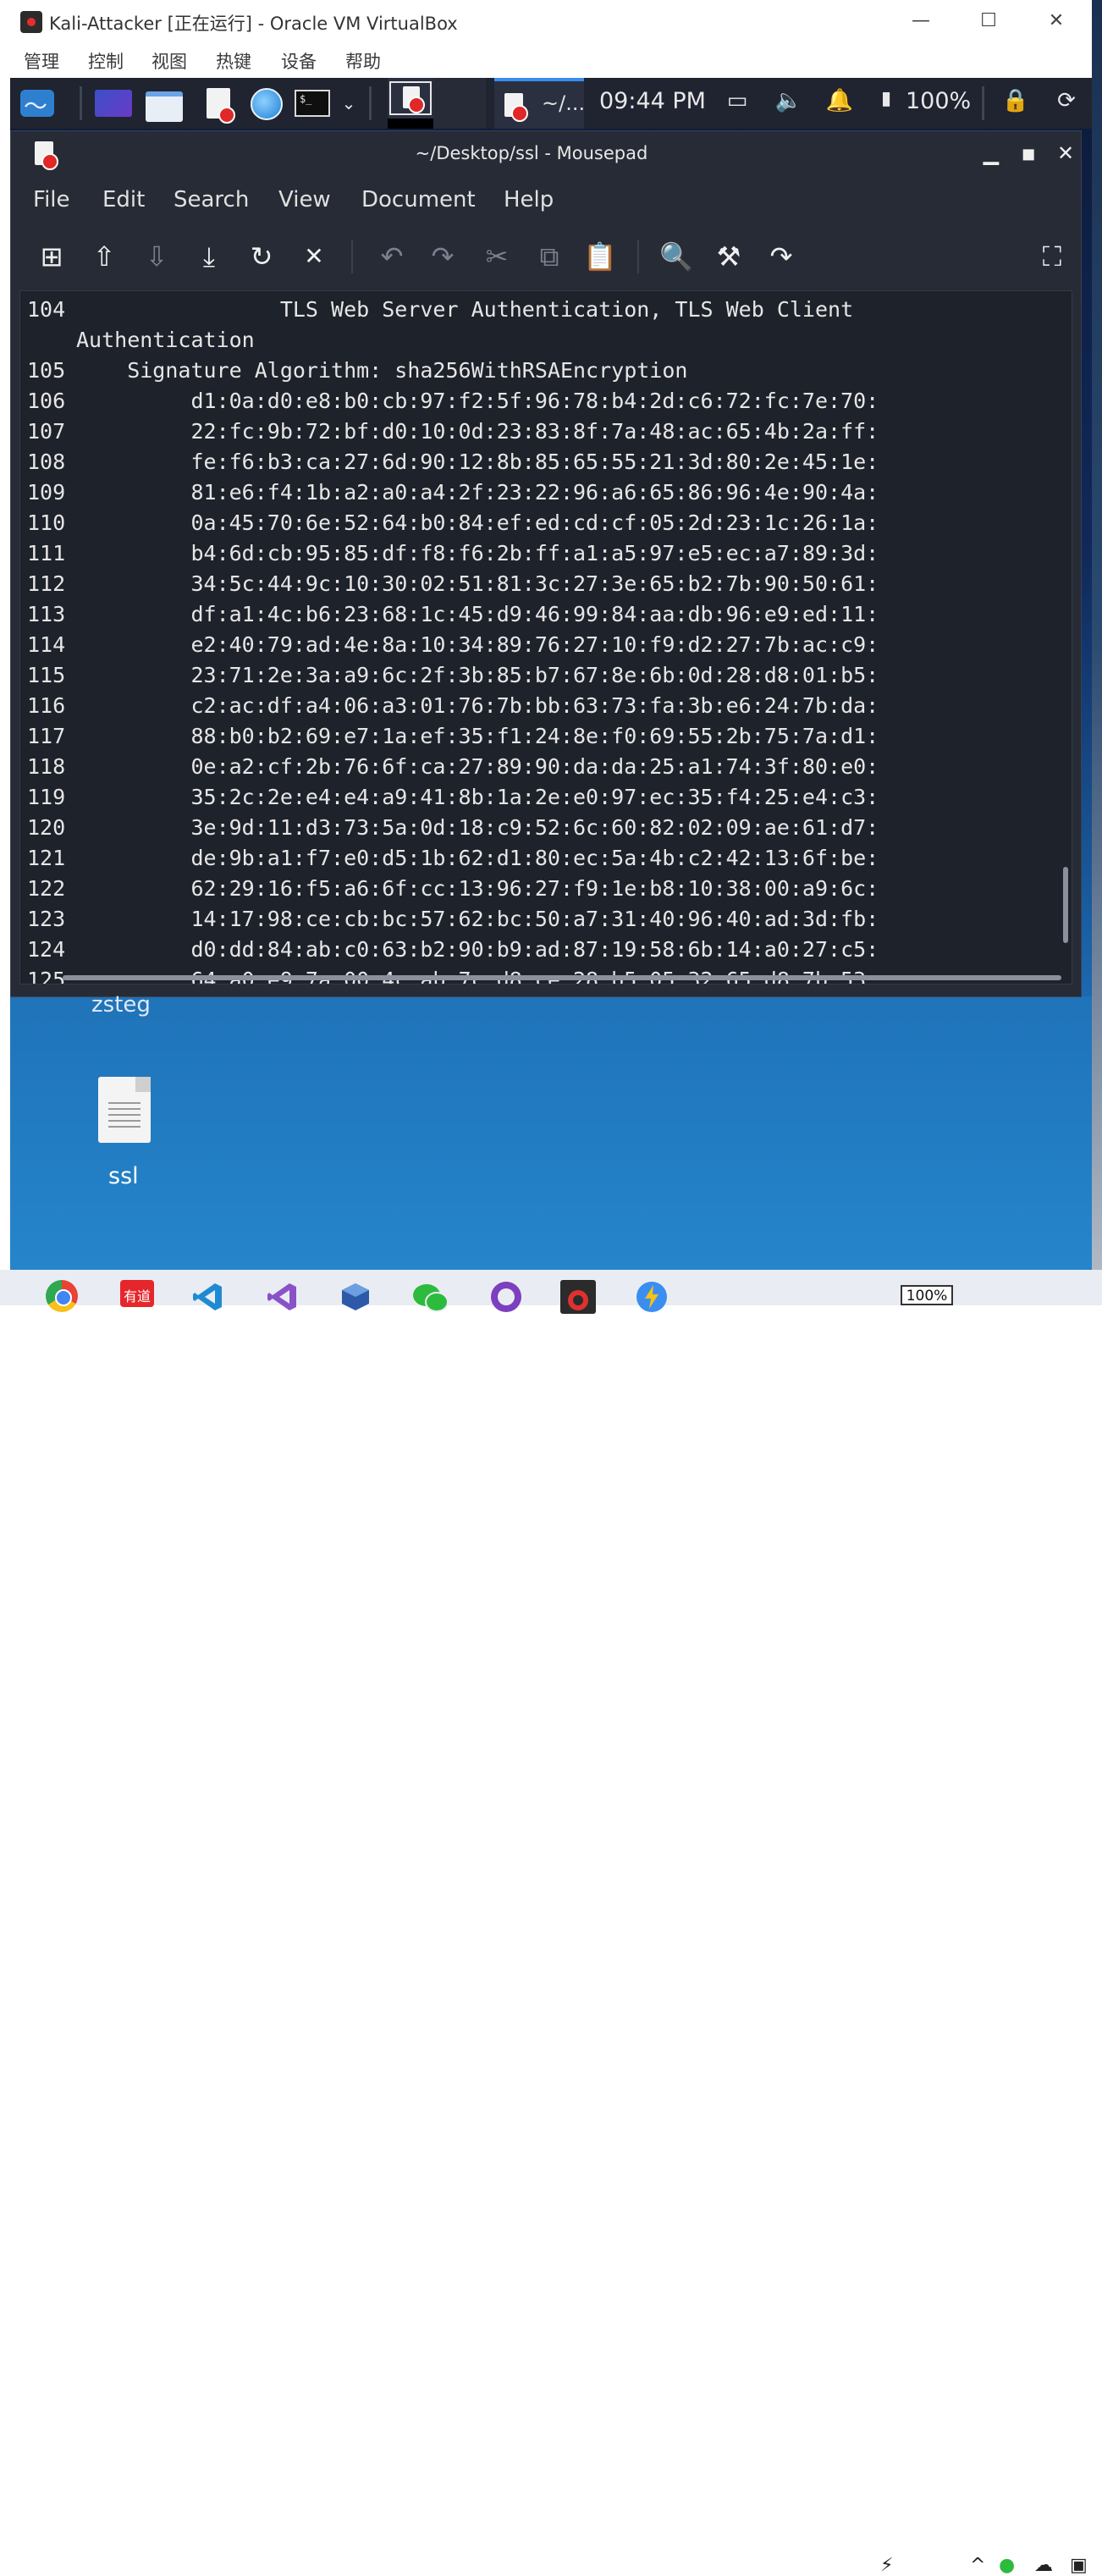 The width and height of the screenshot is (1102, 2576). I want to click on xfce-top-panel: $_ ⌄ ~/... 09:44 PM ▭ 🔈 🔔 ▮ 100% 🔒 ⟳, so click(551, 103).